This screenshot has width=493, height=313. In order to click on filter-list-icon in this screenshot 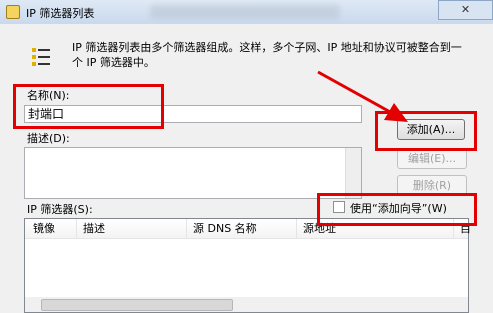, I will do `click(41, 59)`.